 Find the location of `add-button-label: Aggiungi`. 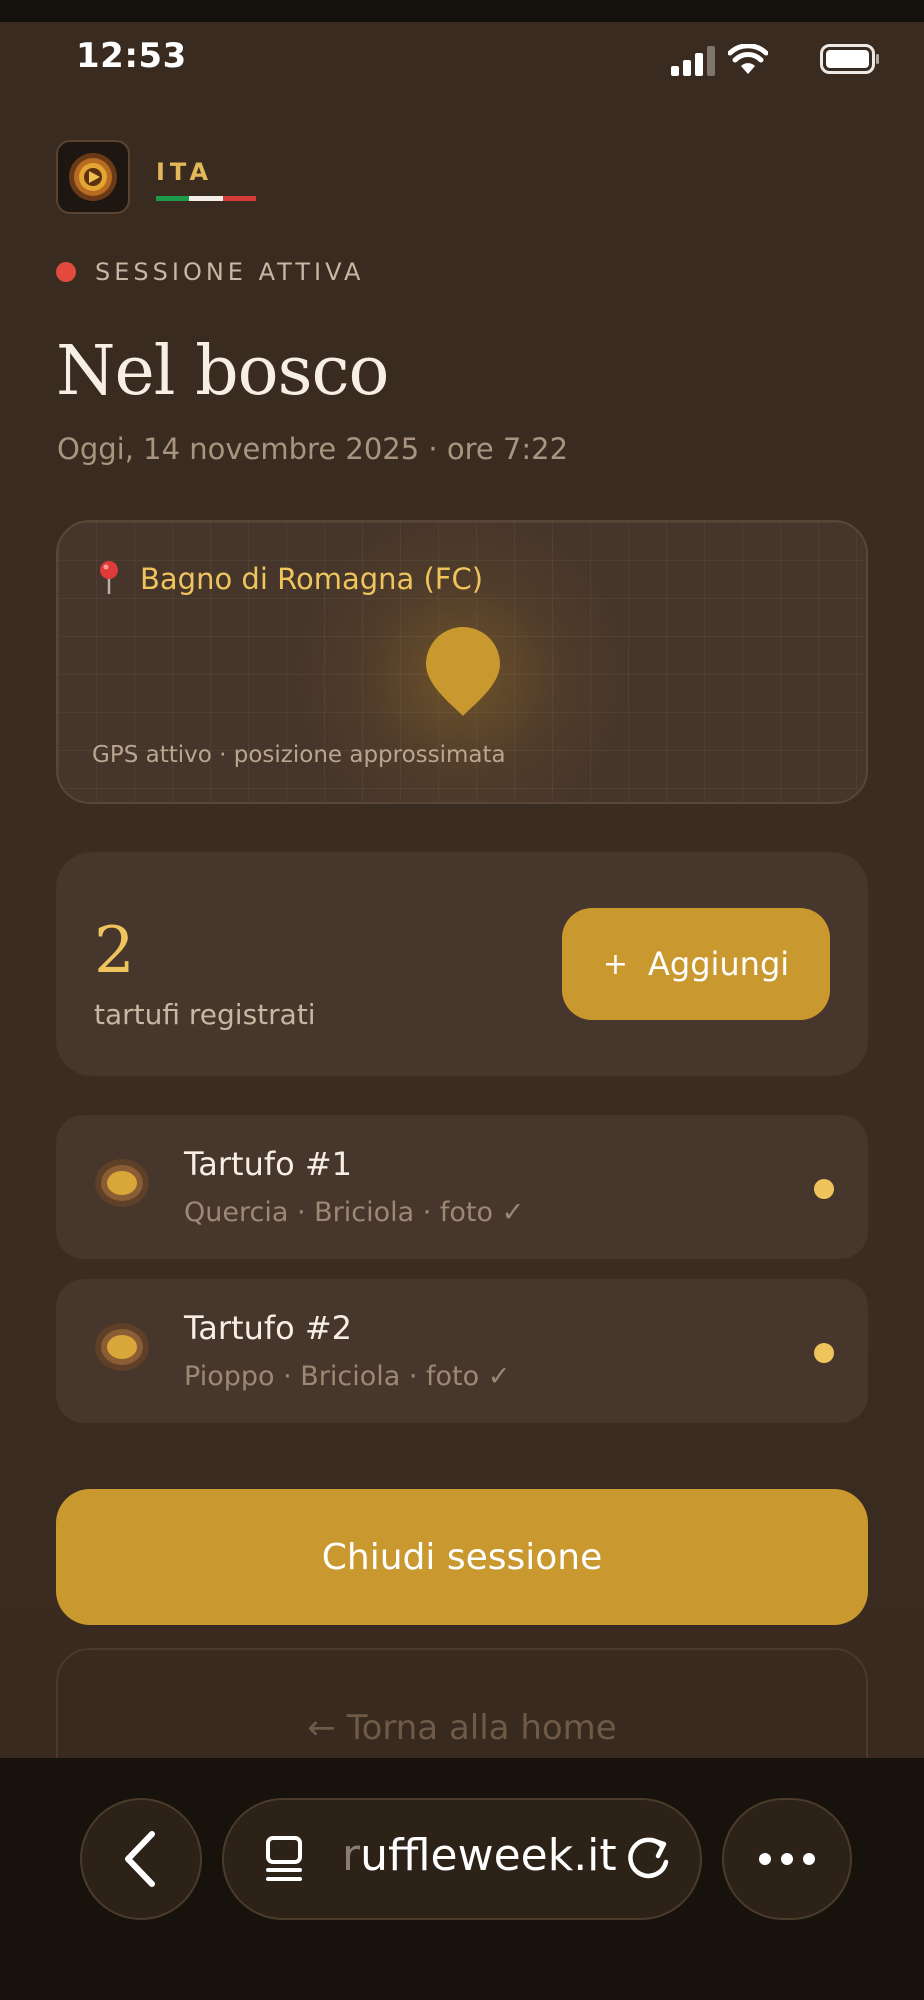

add-button-label: Aggiungi is located at coordinates (718, 964).